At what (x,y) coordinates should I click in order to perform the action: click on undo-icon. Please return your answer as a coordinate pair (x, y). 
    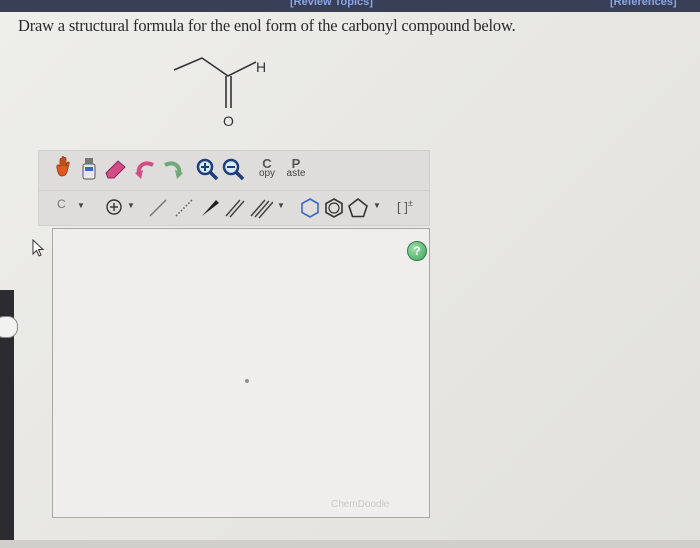
    Looking at the image, I should click on (146, 168).